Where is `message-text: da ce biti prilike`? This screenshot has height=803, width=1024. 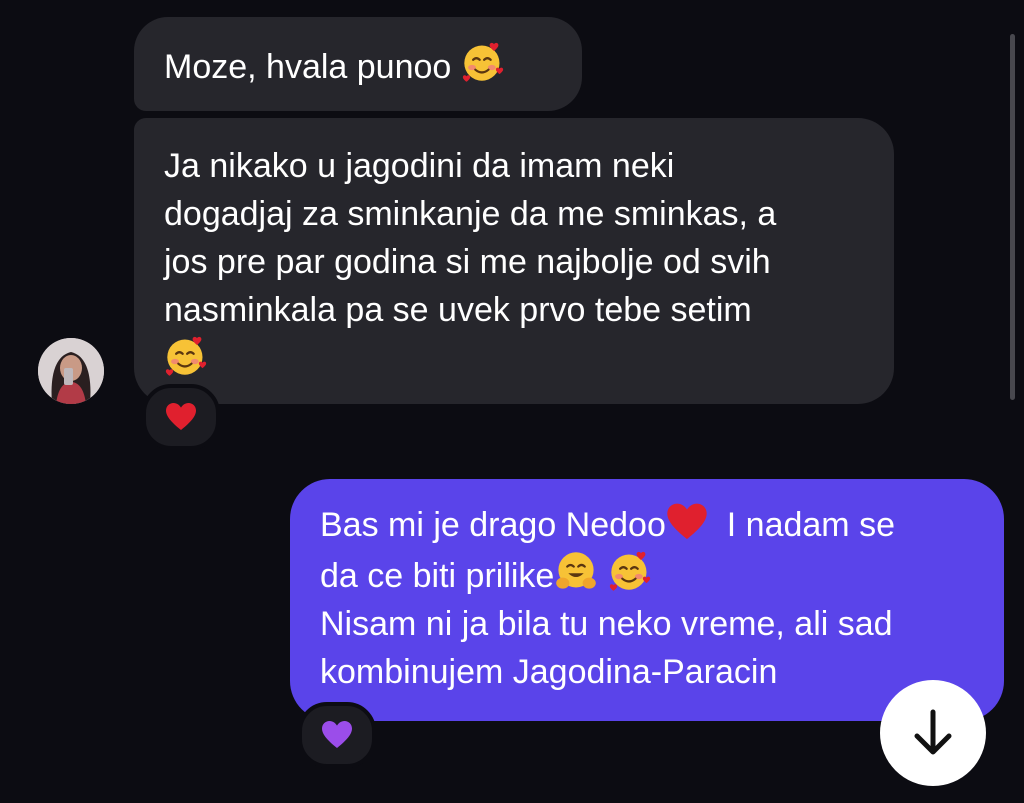
message-text: da ce biti prilike is located at coordinates (437, 576).